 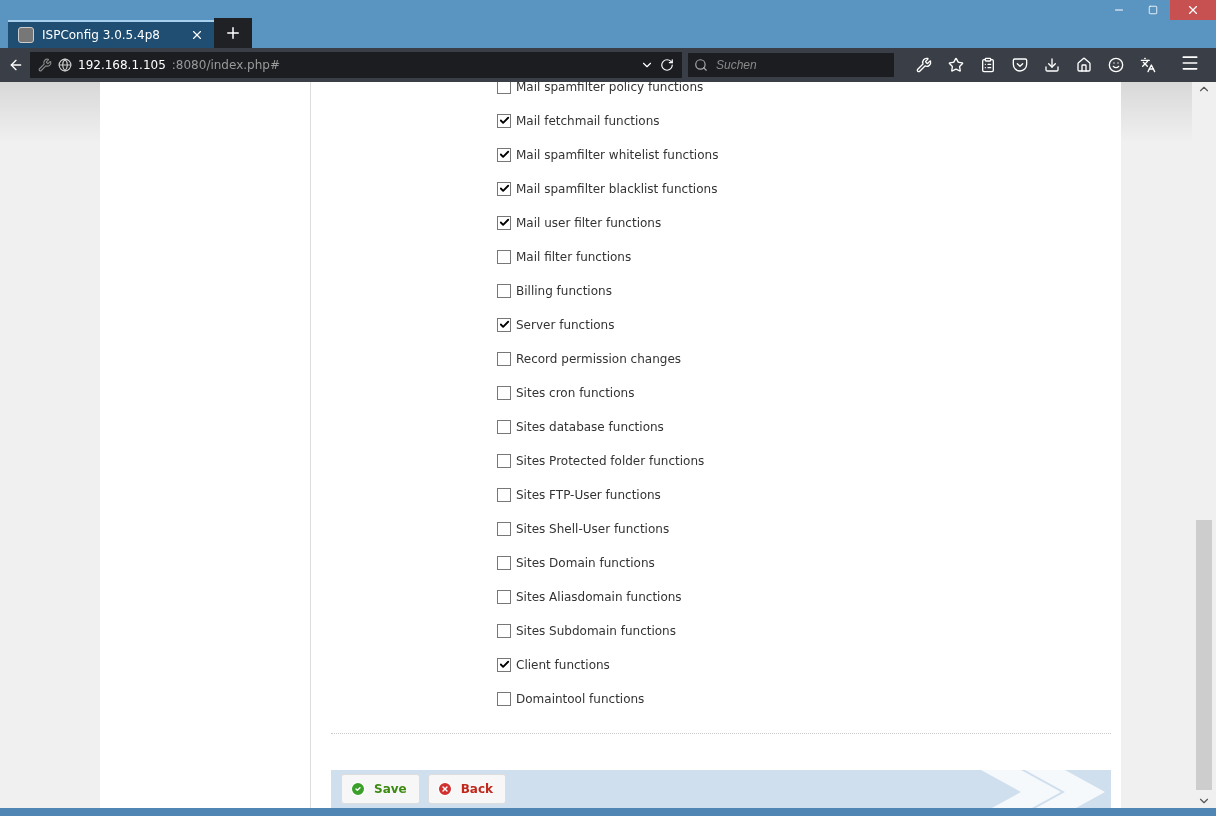 I want to click on plus-icon, so click(x=233, y=33).